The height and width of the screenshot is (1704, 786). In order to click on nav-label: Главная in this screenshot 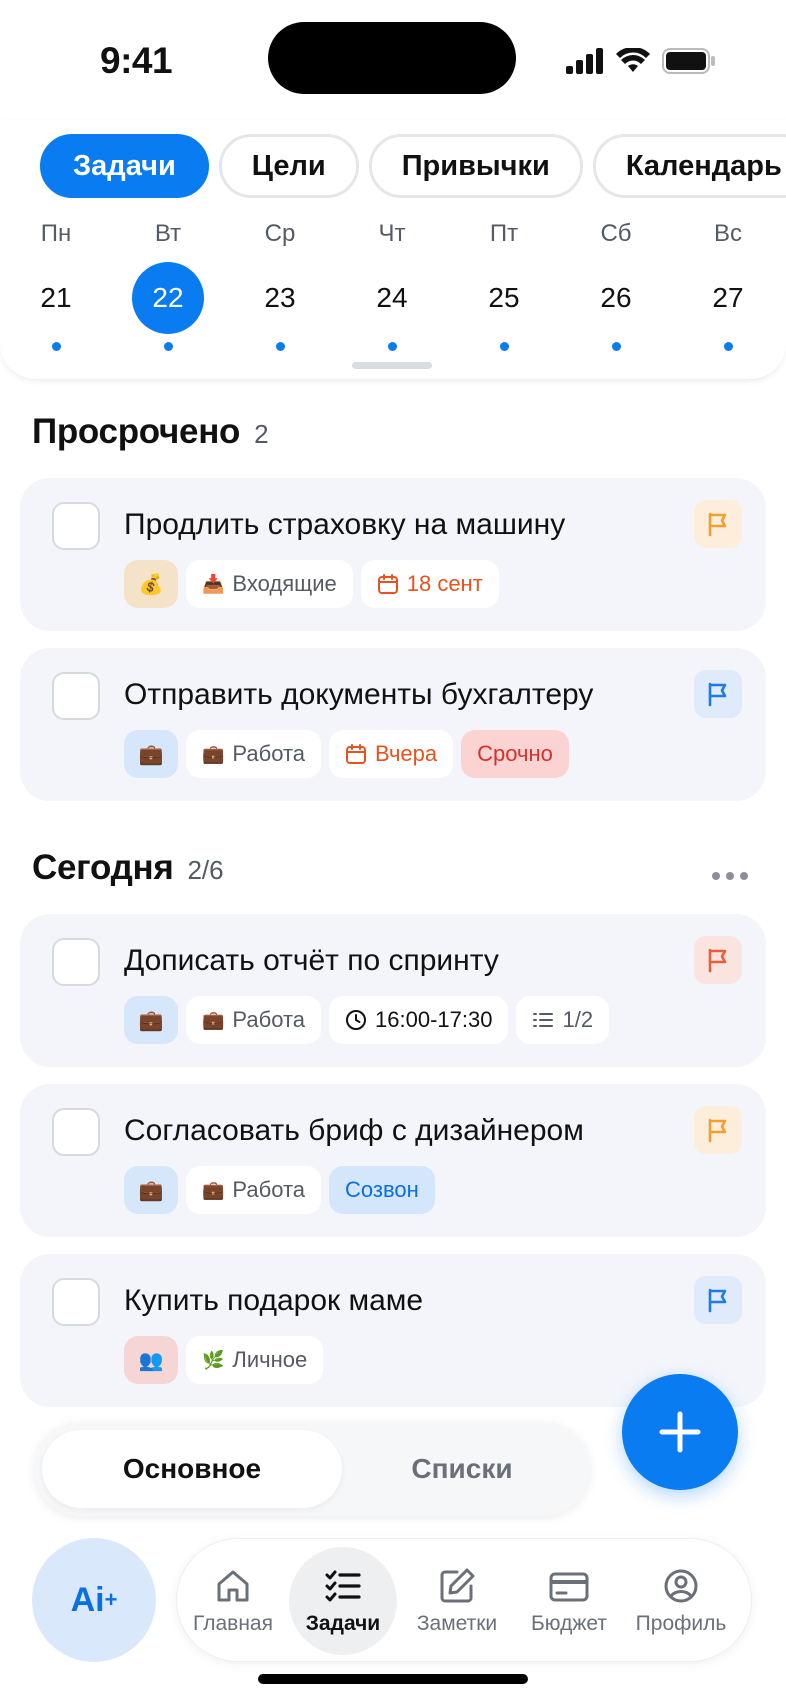, I will do `click(233, 1623)`.